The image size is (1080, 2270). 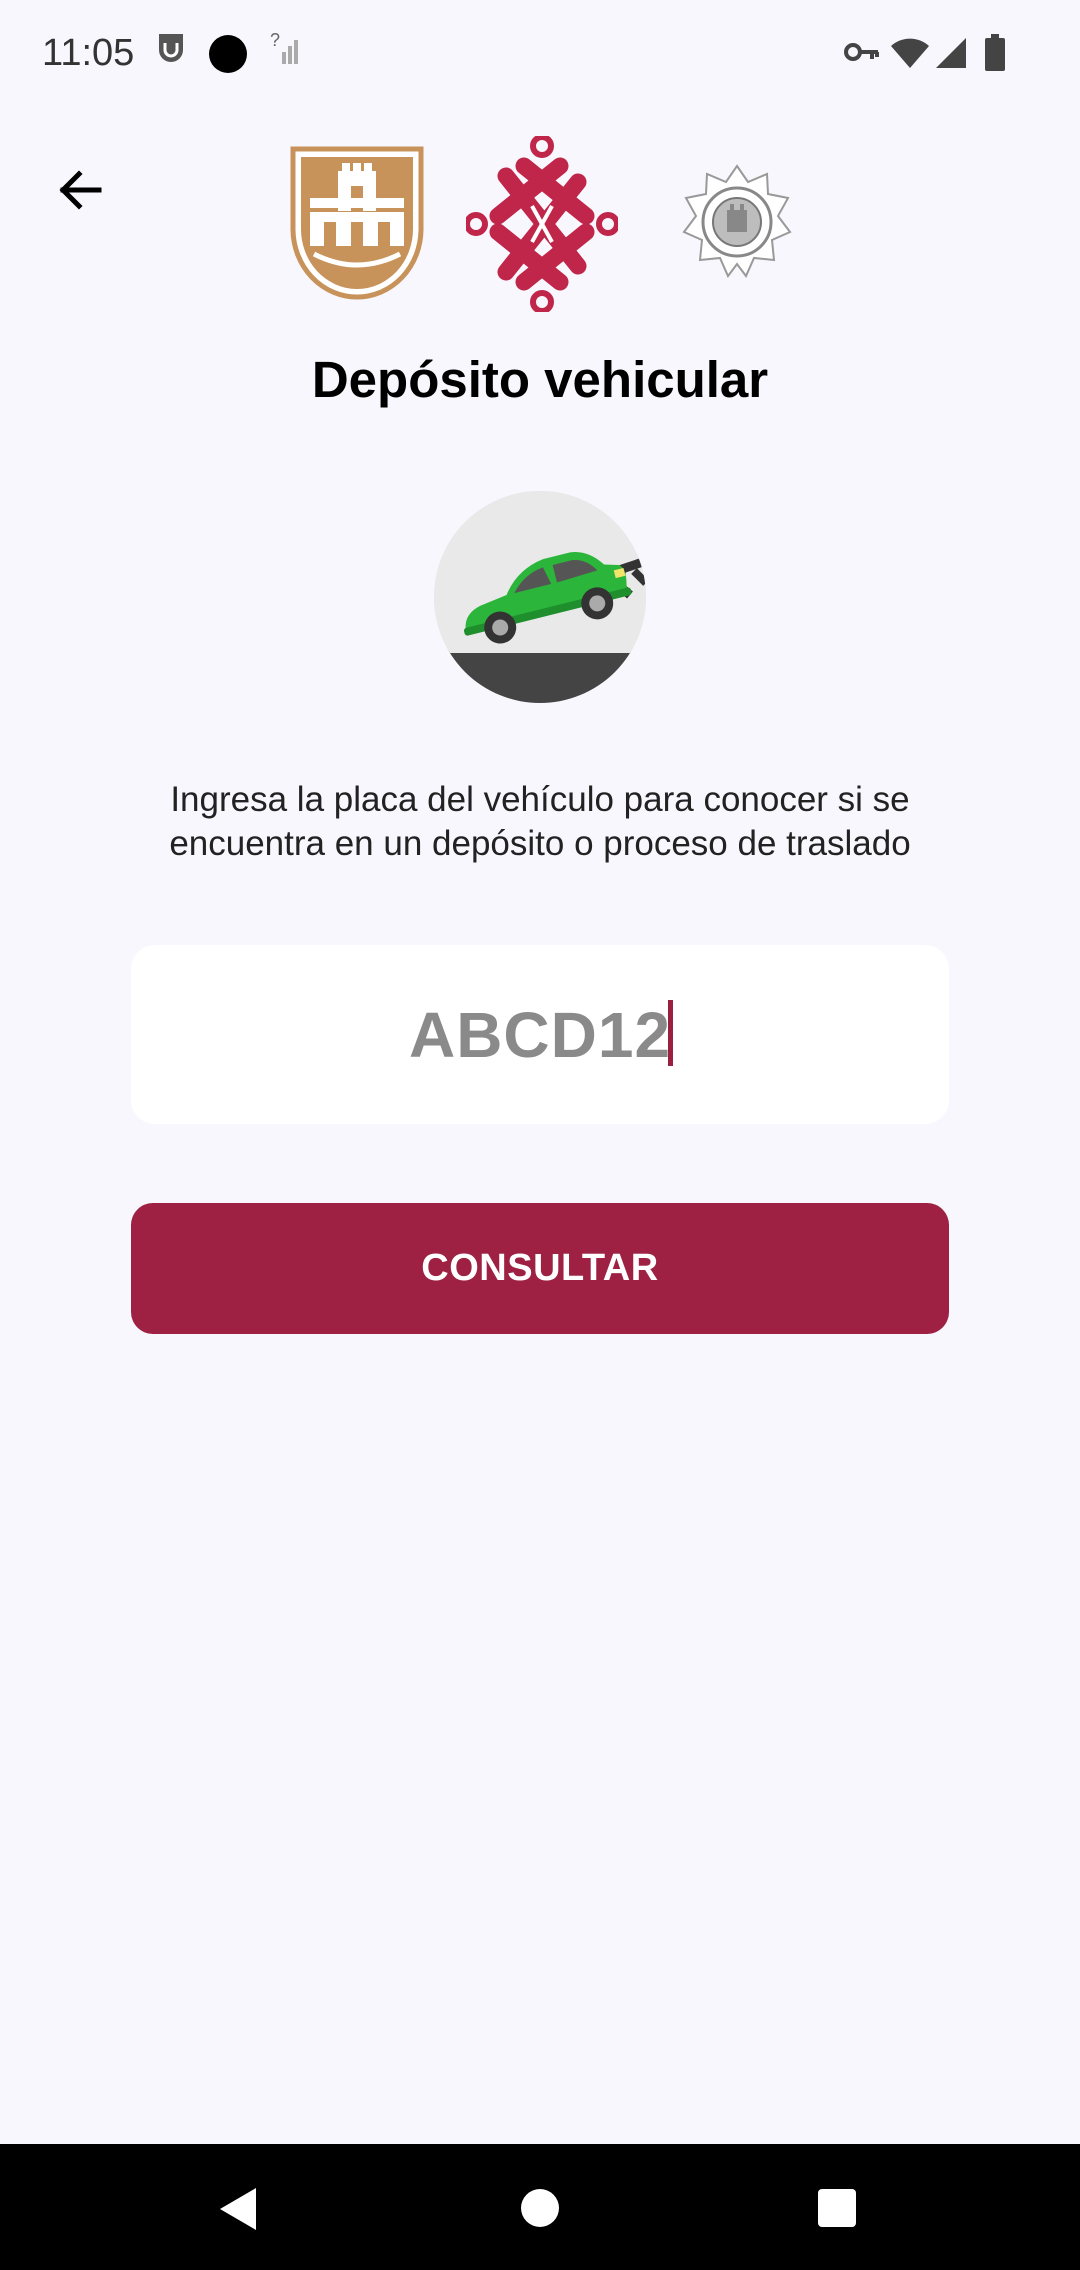 What do you see at coordinates (542, 225) in the screenshot?
I see `government-knot-logo` at bounding box center [542, 225].